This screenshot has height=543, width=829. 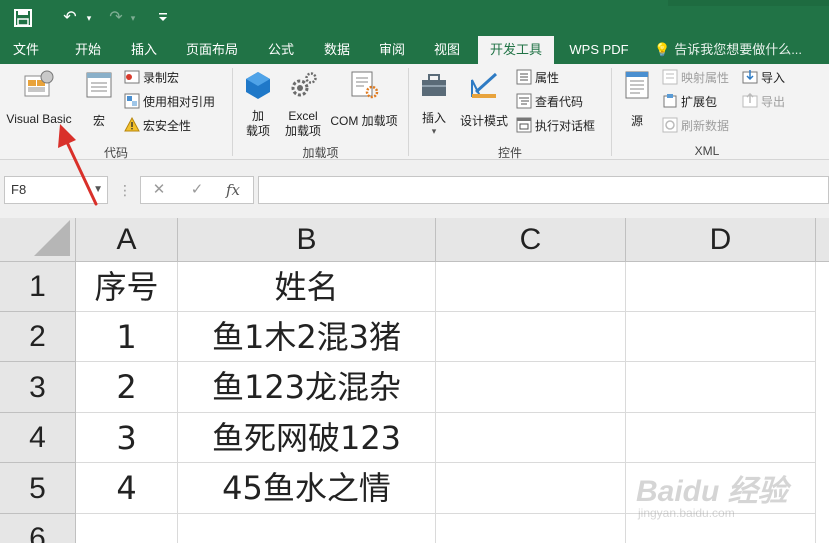 What do you see at coordinates (257, 123) in the screenshot?
I see `addins-label: 加 载项` at bounding box center [257, 123].